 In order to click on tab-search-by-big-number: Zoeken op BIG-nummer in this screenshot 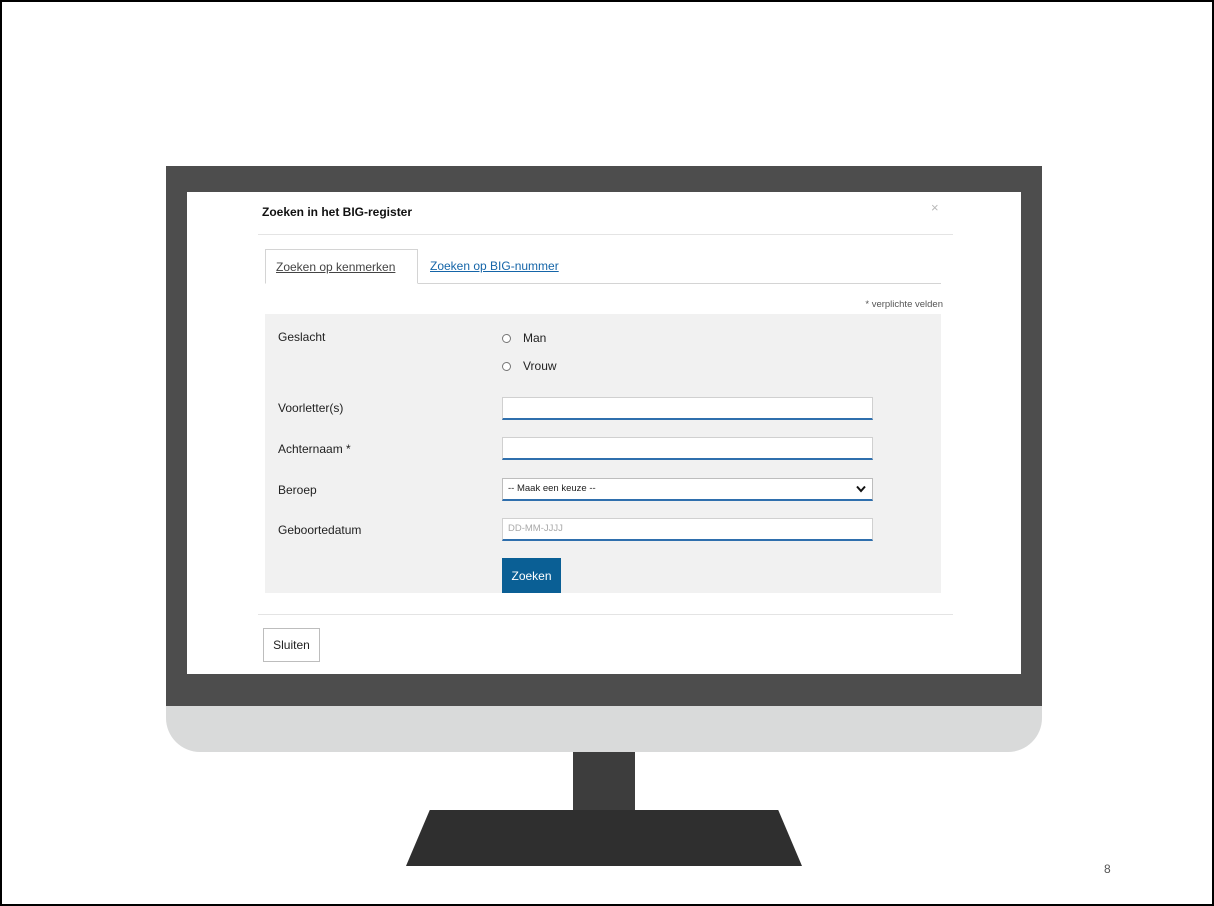, I will do `click(494, 266)`.